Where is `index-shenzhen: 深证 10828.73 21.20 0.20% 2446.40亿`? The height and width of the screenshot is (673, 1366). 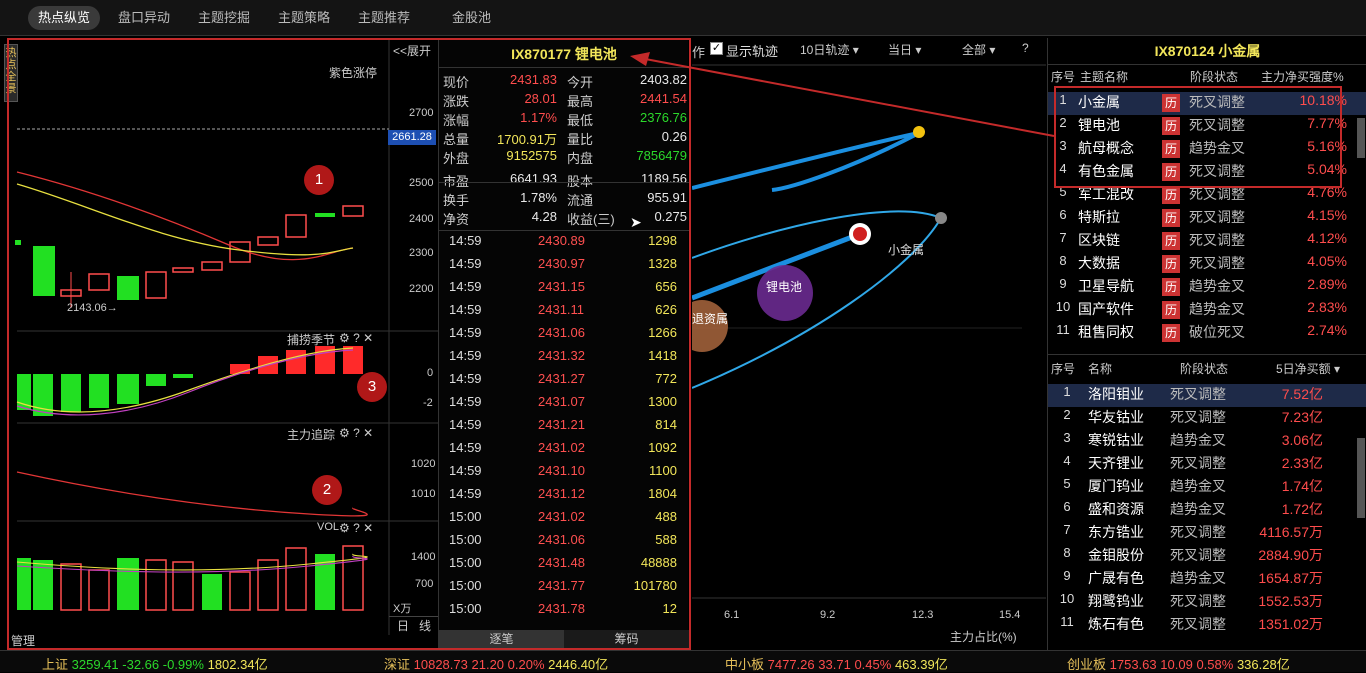 index-shenzhen: 深证 10828.73 21.20 0.20% 2446.40亿 is located at coordinates (496, 663).